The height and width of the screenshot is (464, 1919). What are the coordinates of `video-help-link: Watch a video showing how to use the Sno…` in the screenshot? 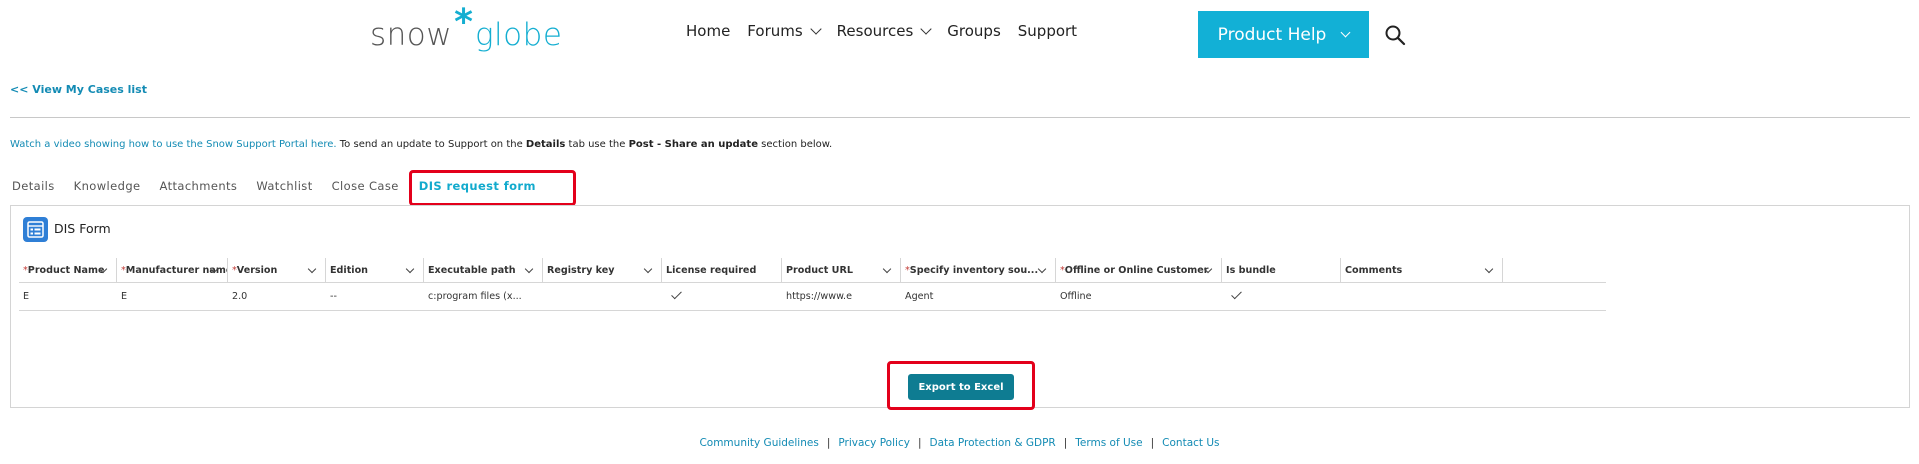 It's located at (173, 144).